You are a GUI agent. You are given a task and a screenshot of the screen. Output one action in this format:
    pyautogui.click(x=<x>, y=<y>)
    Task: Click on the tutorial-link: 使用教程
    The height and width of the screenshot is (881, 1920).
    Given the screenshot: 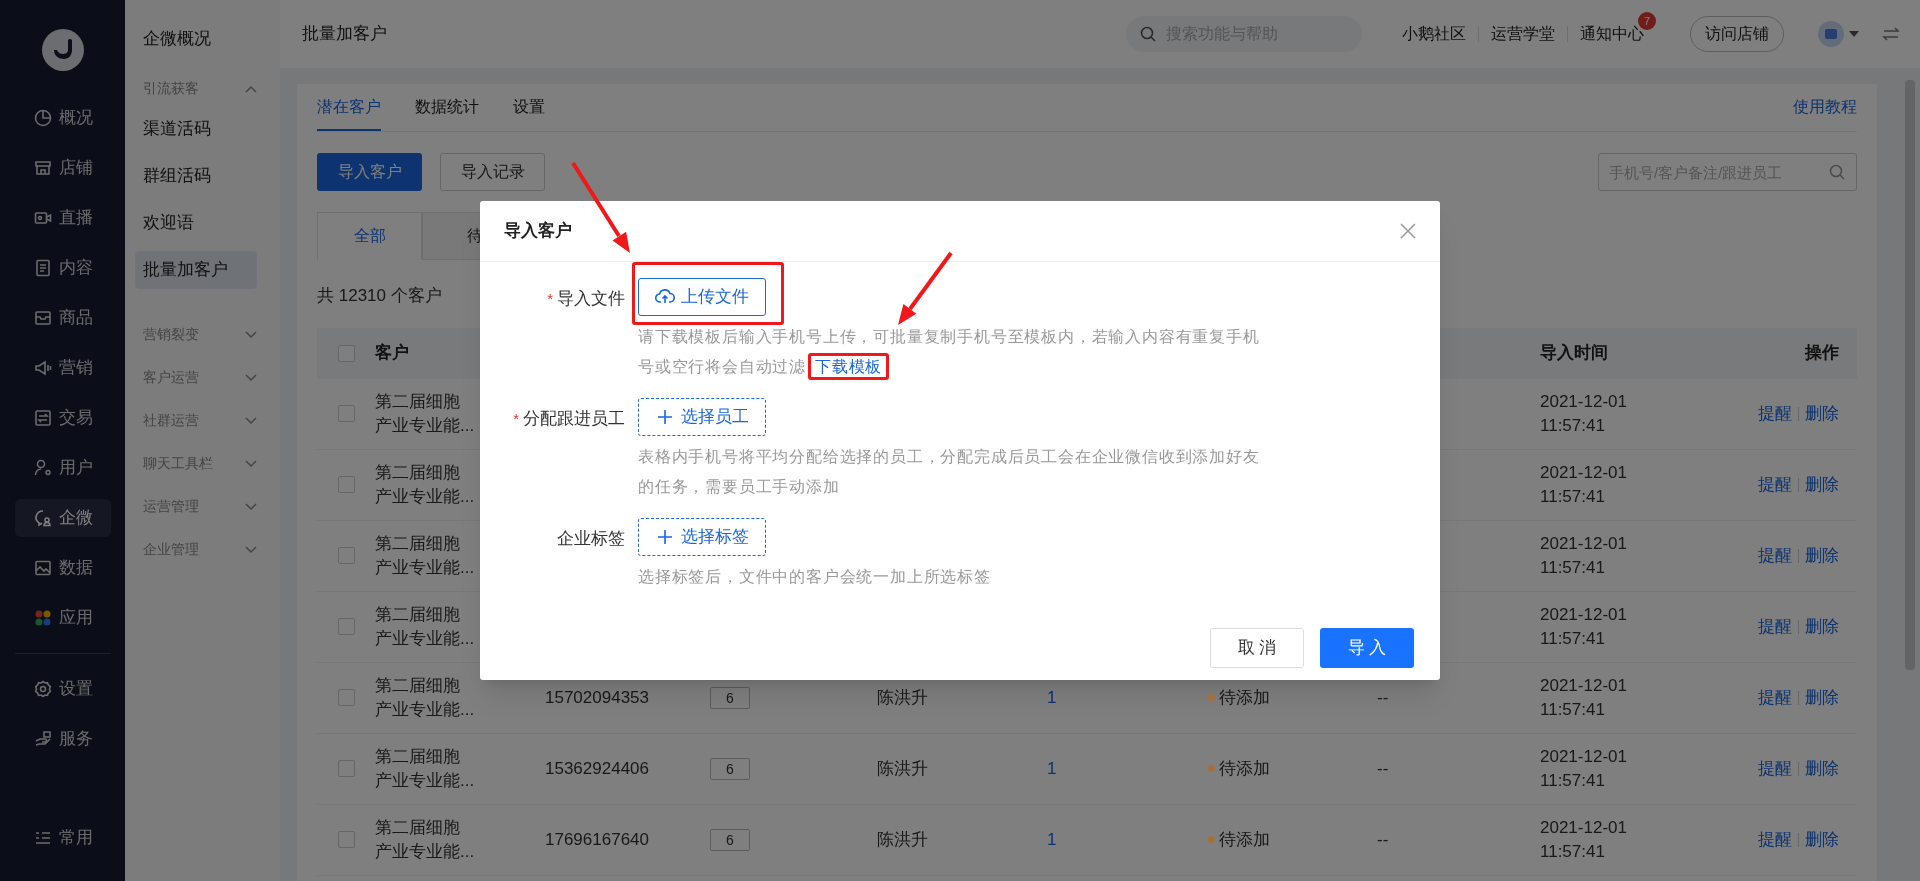 What is the action you would take?
    pyautogui.click(x=1825, y=113)
    